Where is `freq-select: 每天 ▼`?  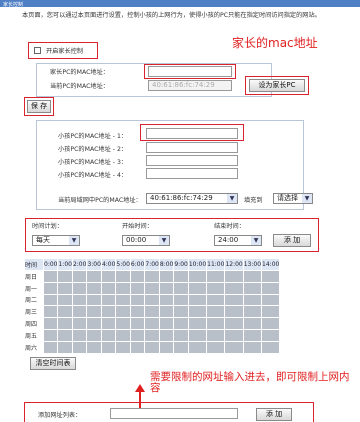 freq-select: 每天 ▼ is located at coordinates (56, 240).